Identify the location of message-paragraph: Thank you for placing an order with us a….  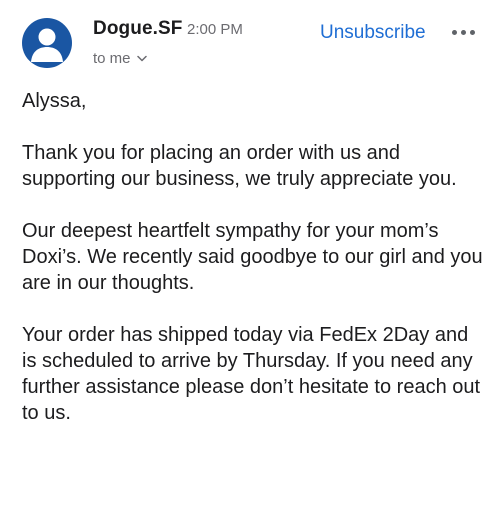
(239, 166).